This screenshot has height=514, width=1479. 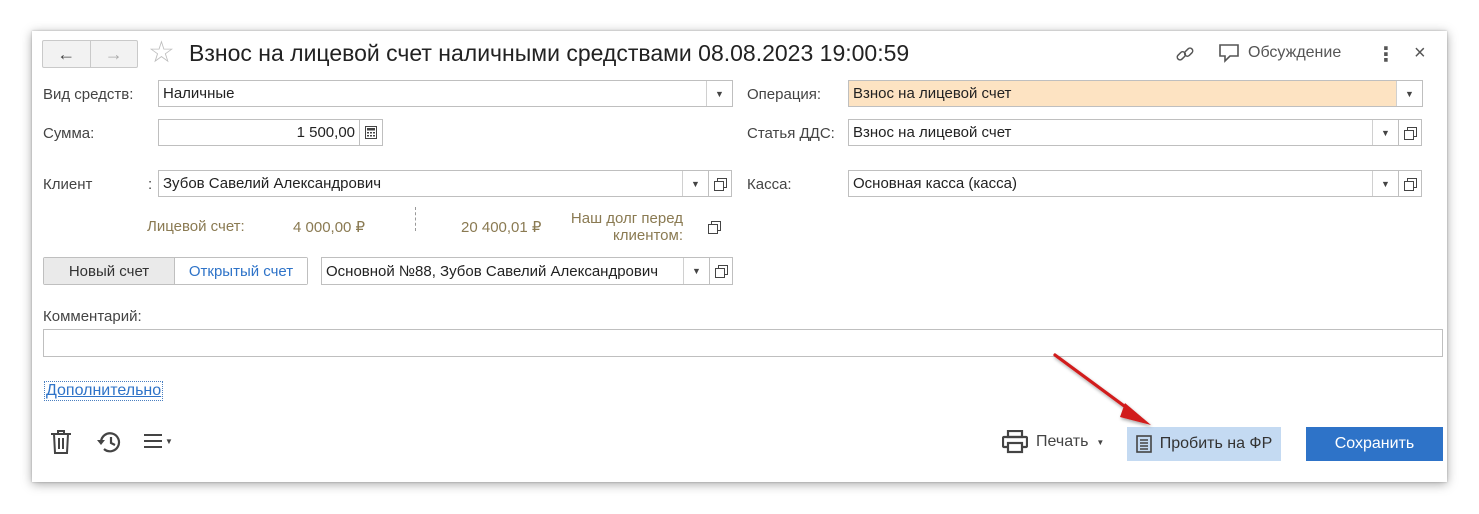 What do you see at coordinates (433, 183) in the screenshot?
I see `client-select: Зубов Савелий Александрович ▼` at bounding box center [433, 183].